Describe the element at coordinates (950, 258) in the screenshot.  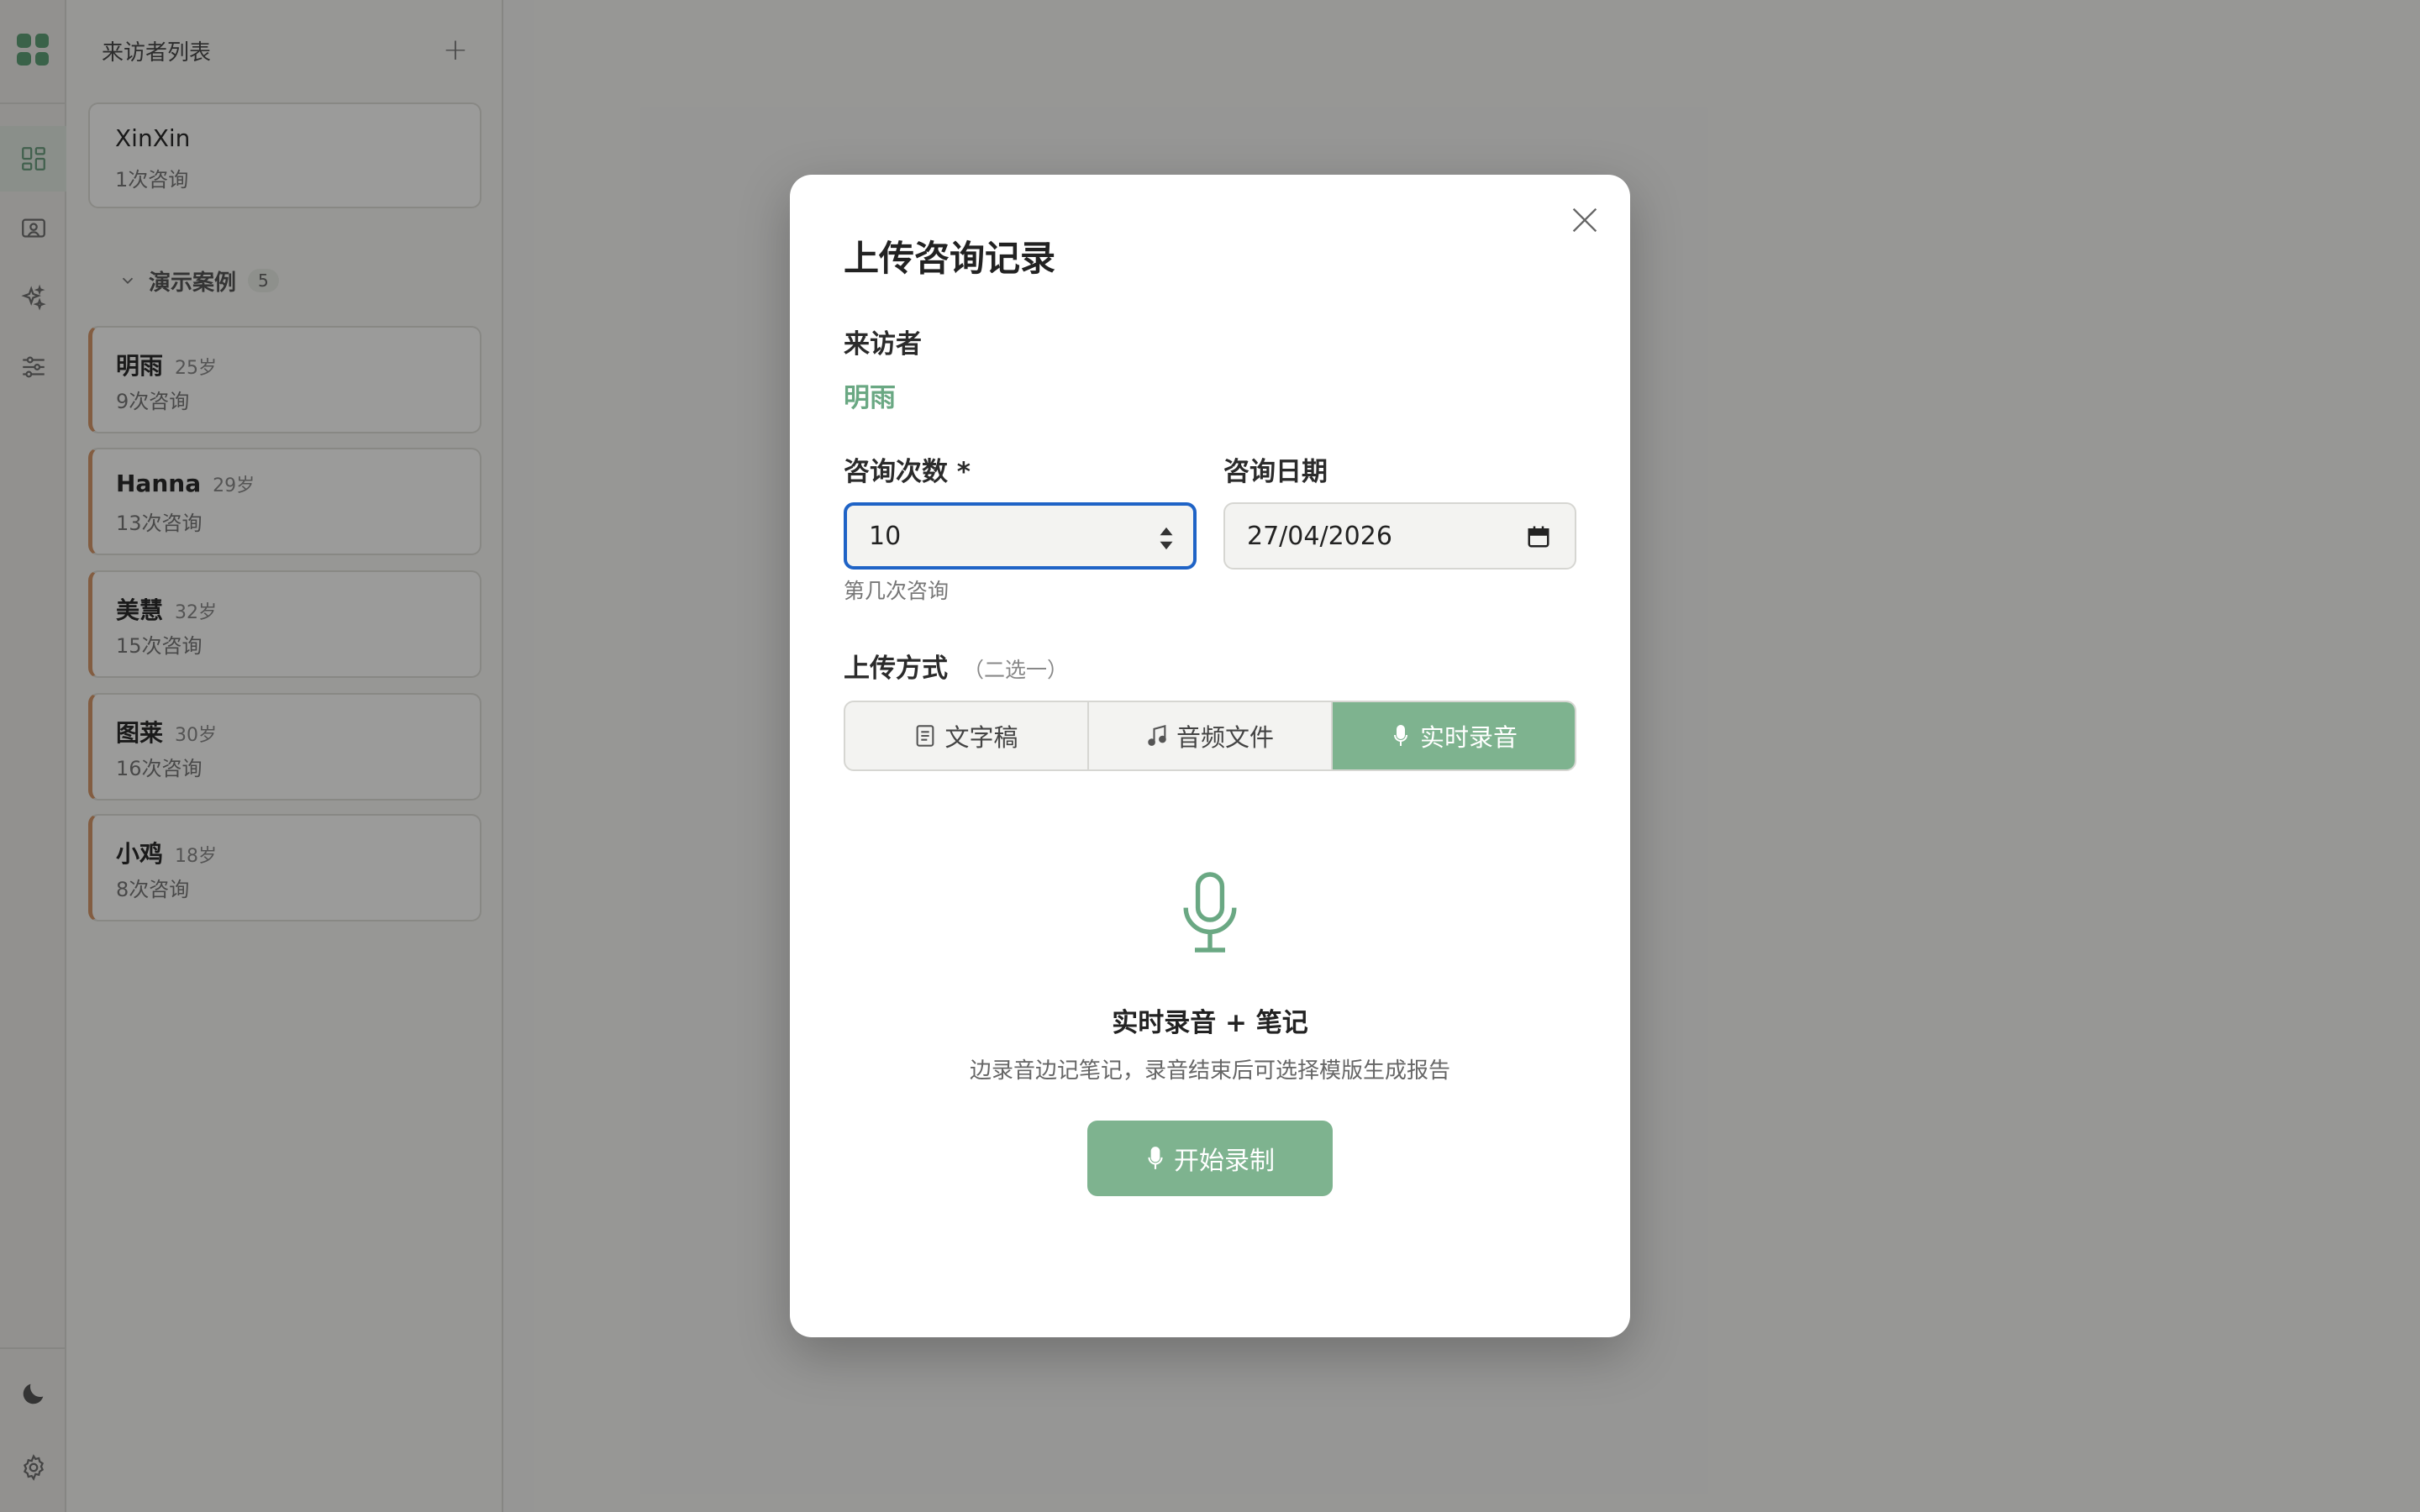
I see `dialog-title: 上传咨询记录` at that location.